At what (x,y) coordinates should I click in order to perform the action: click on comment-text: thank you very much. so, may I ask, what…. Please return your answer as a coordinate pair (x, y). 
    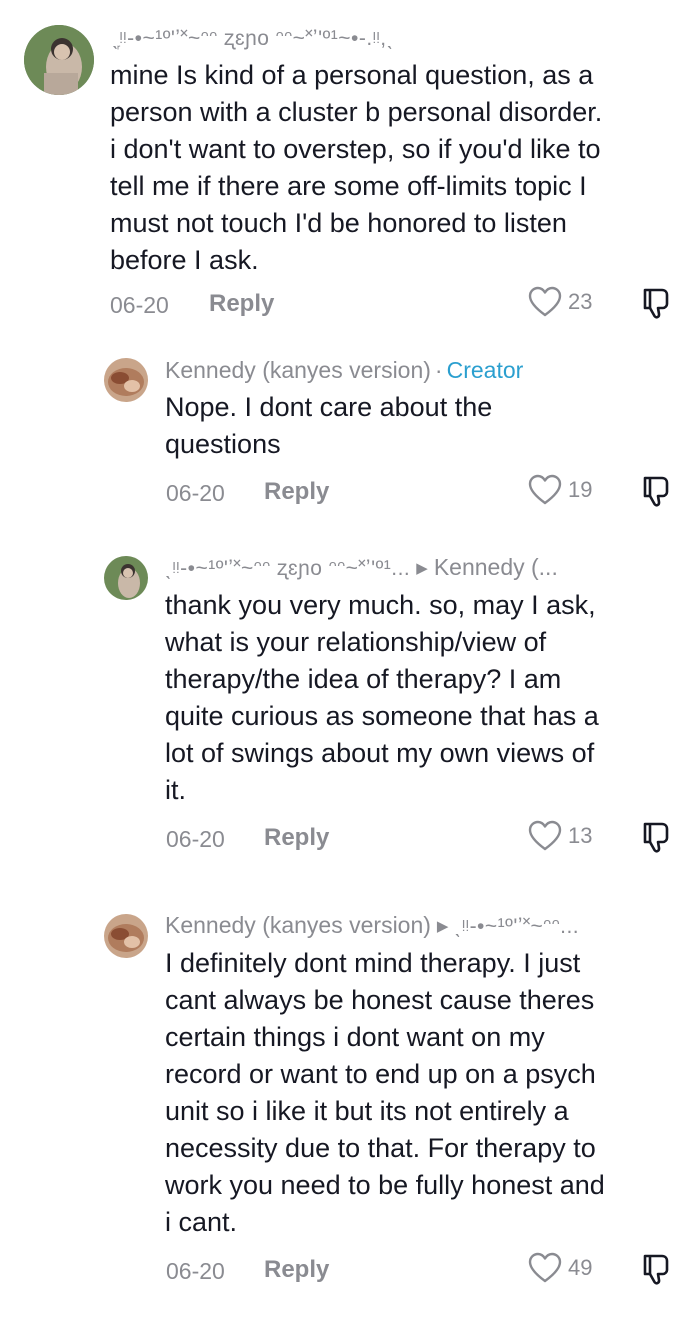
    Looking at the image, I should click on (382, 697).